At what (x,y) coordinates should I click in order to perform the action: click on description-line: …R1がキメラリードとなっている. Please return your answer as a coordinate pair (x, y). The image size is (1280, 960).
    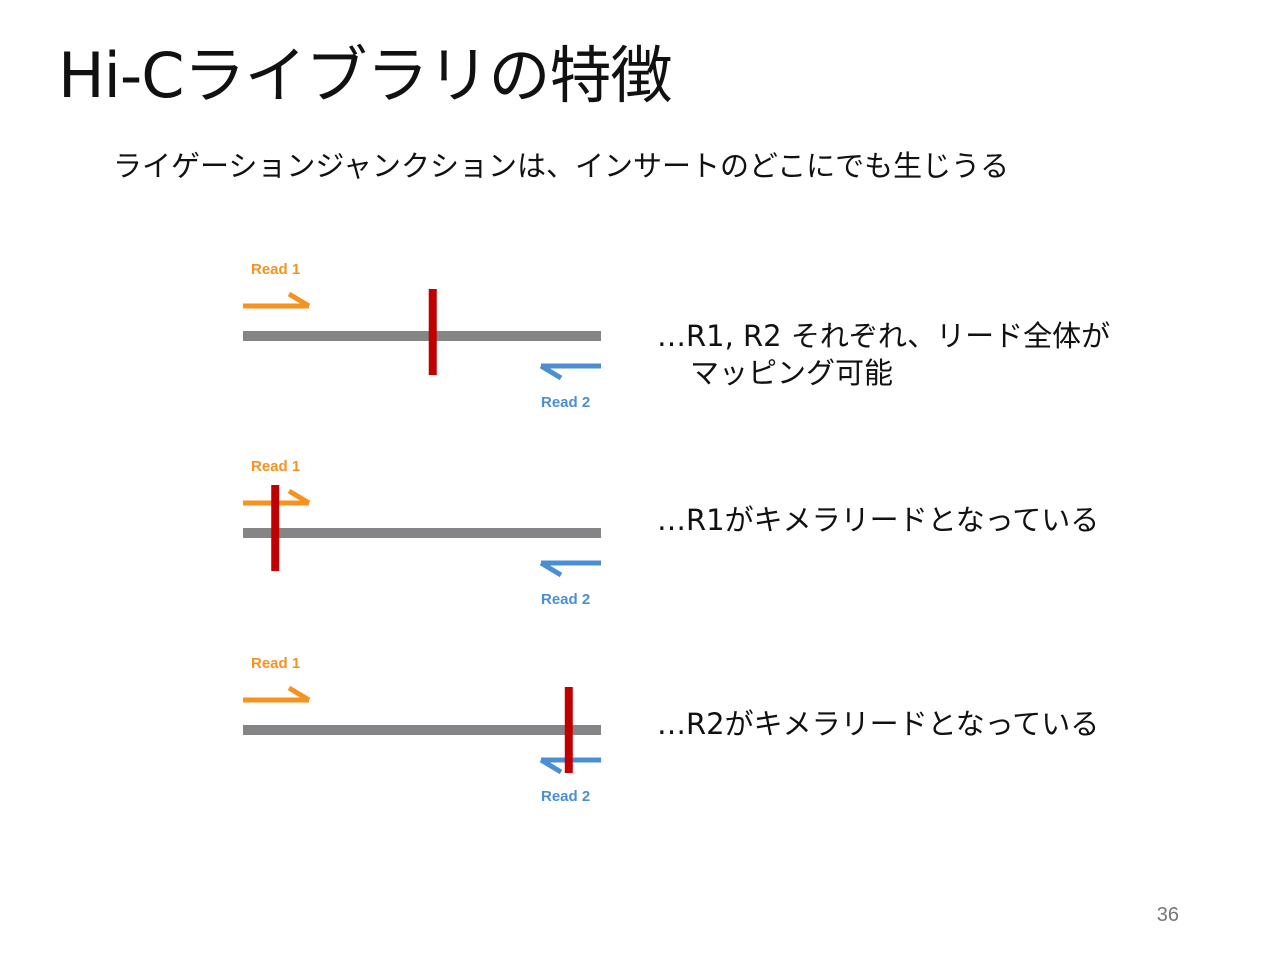
    Looking at the image, I should click on (878, 520).